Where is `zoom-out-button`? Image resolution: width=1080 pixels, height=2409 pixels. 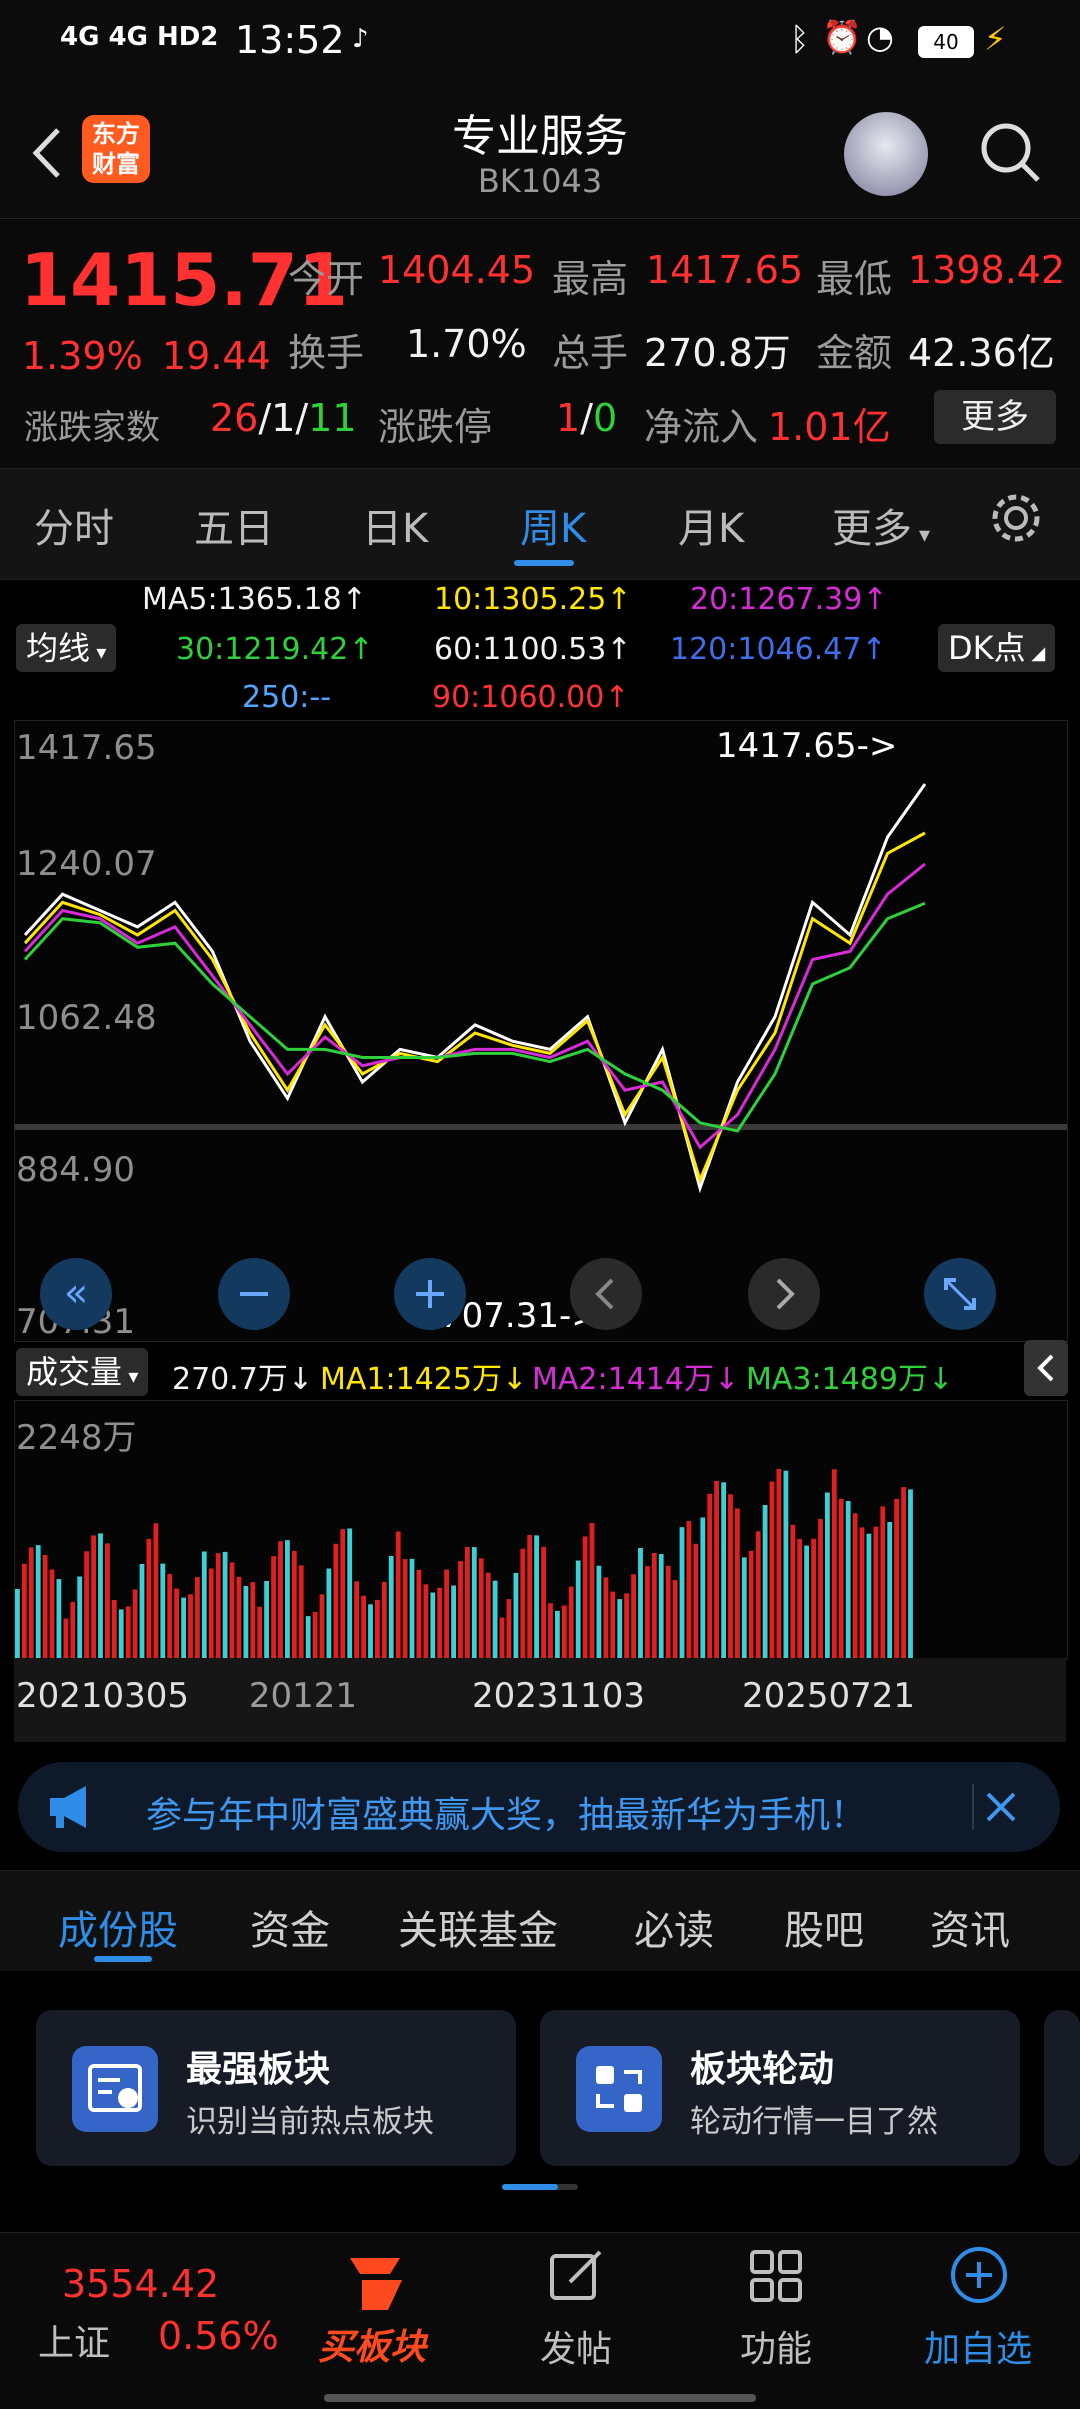
zoom-out-button is located at coordinates (254, 1294).